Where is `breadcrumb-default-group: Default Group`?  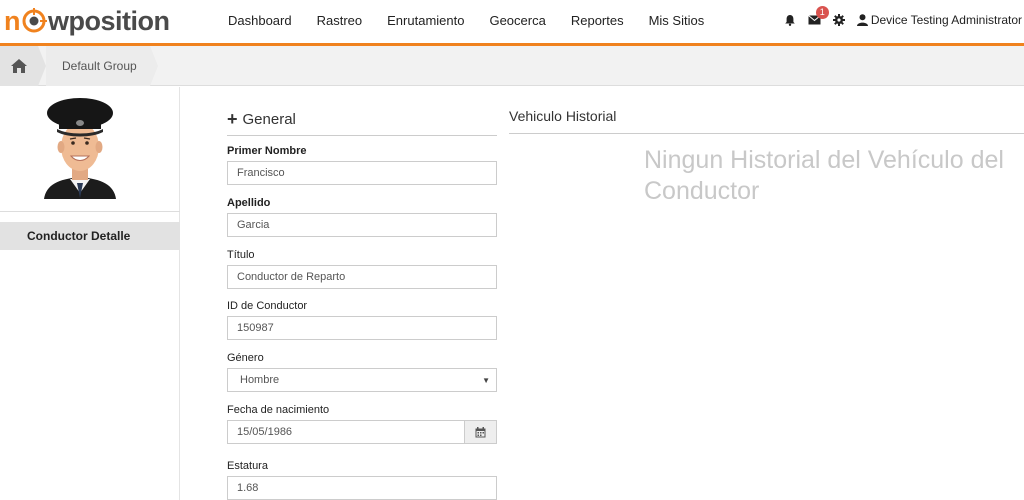 breadcrumb-default-group: Default Group is located at coordinates (98, 66).